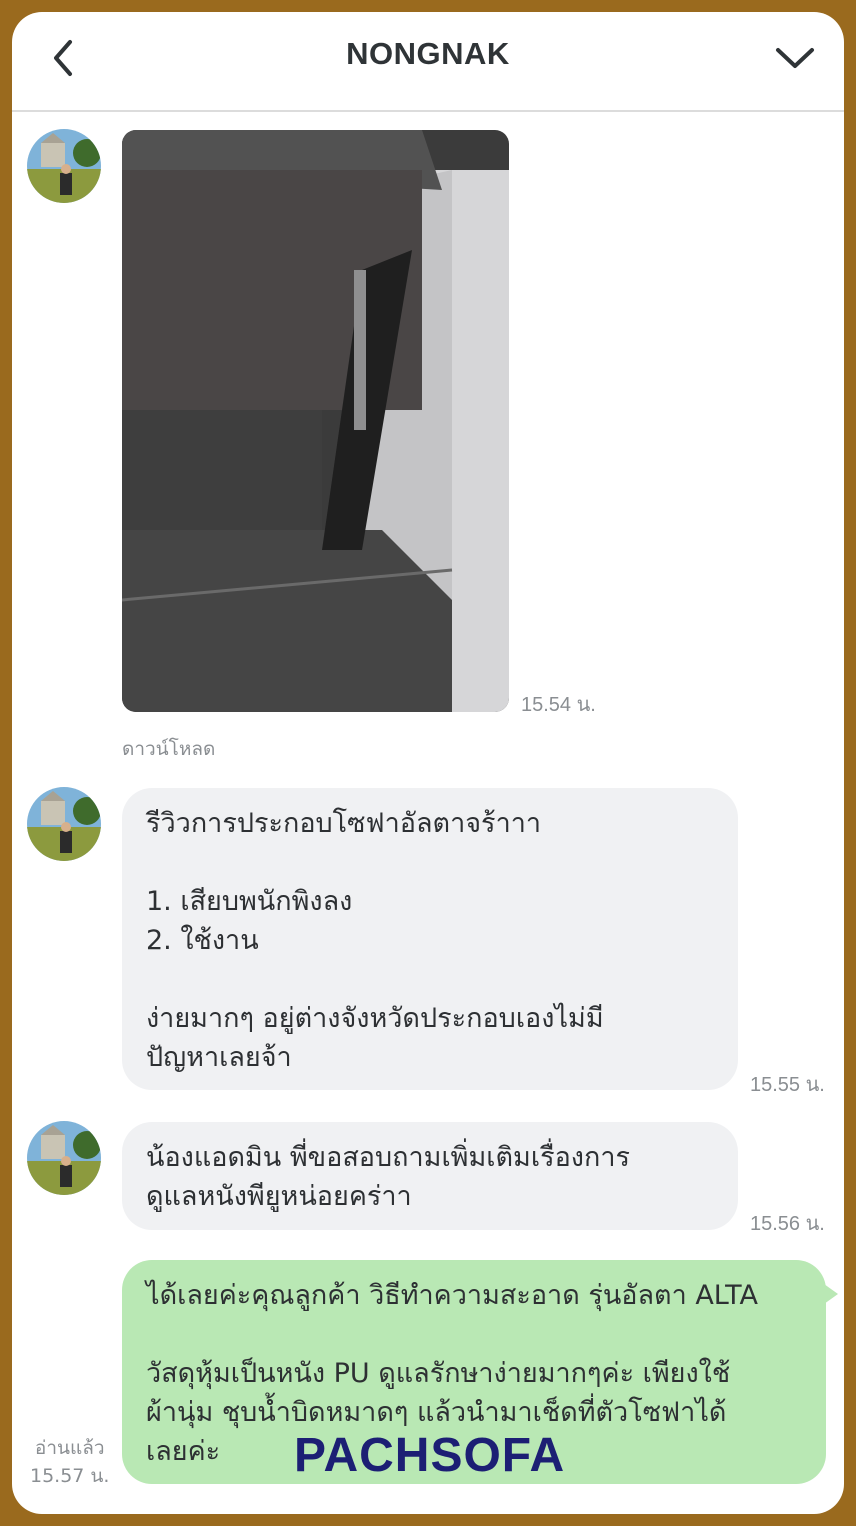  Describe the element at coordinates (430, 1455) in the screenshot. I see `brand-watermark: PACHSOFA` at that location.